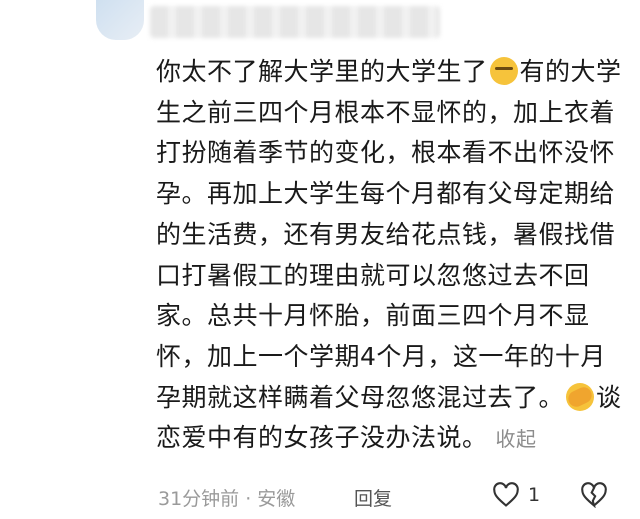  I want to click on like-button: 1, so click(516, 495).